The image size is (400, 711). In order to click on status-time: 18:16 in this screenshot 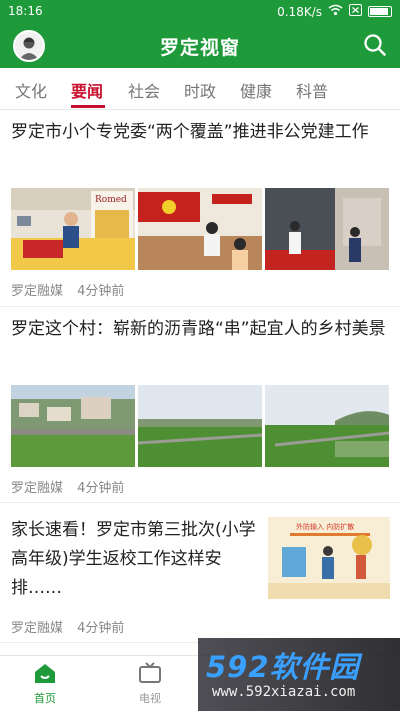, I will do `click(25, 11)`.